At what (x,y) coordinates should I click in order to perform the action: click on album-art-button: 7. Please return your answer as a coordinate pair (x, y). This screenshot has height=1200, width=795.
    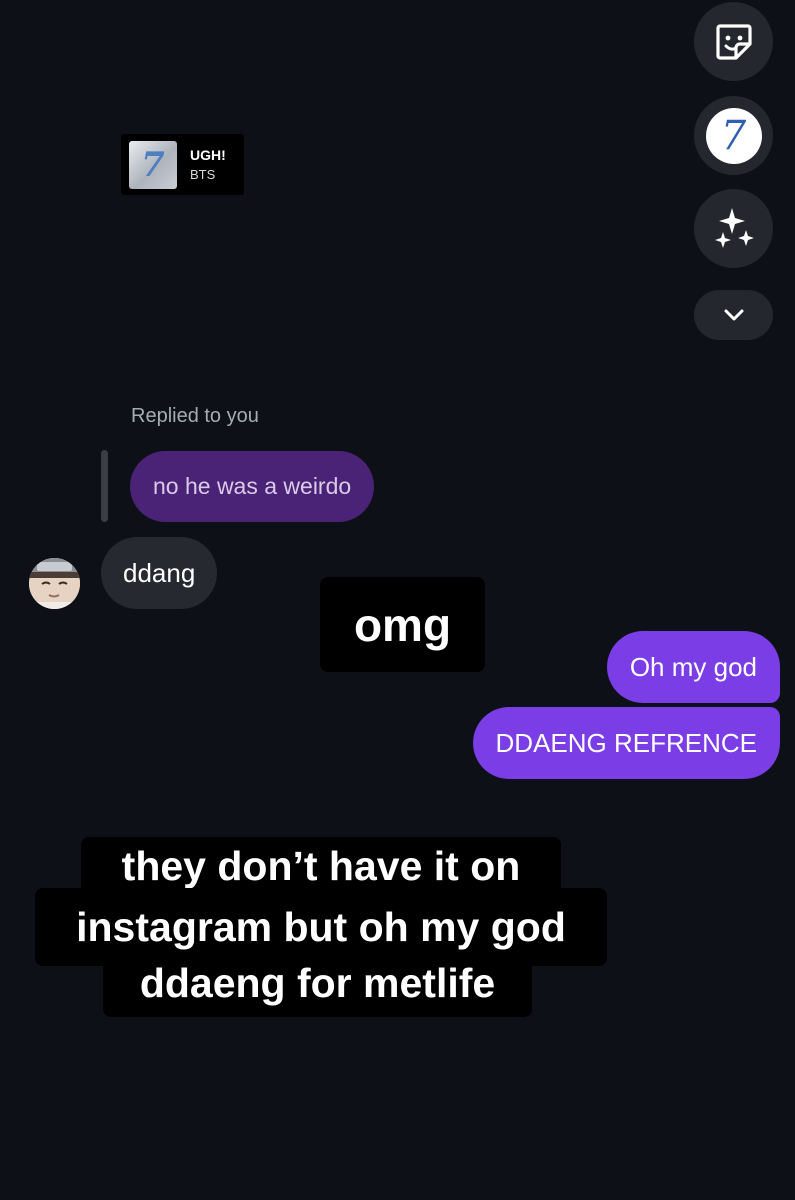
    Looking at the image, I should click on (733, 135).